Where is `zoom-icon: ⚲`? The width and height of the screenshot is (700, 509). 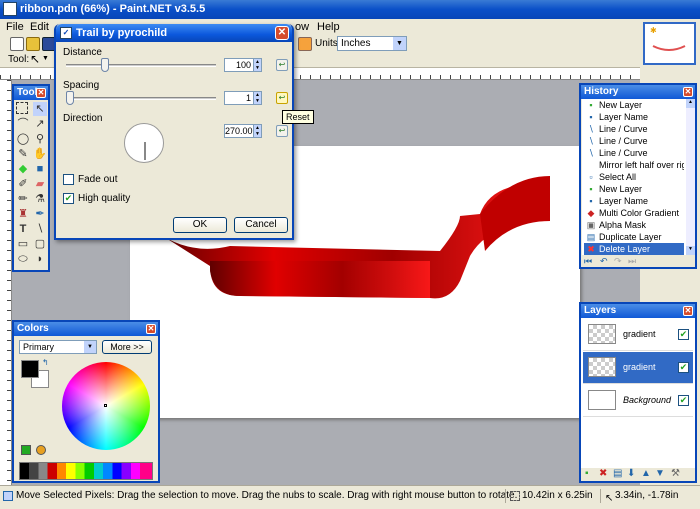
zoom-icon: ⚲ is located at coordinates (40, 139).